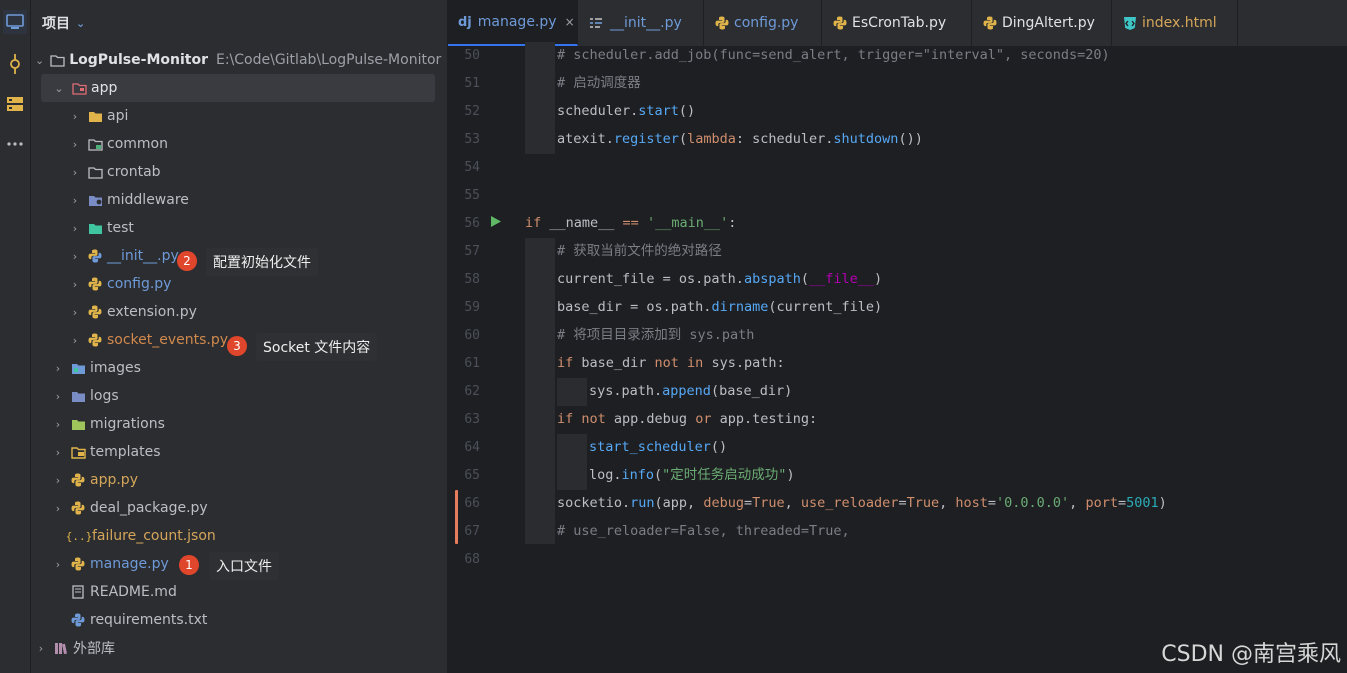 The height and width of the screenshot is (673, 1347). What do you see at coordinates (825, 307) in the screenshot?
I see `code-token: (current_file)` at bounding box center [825, 307].